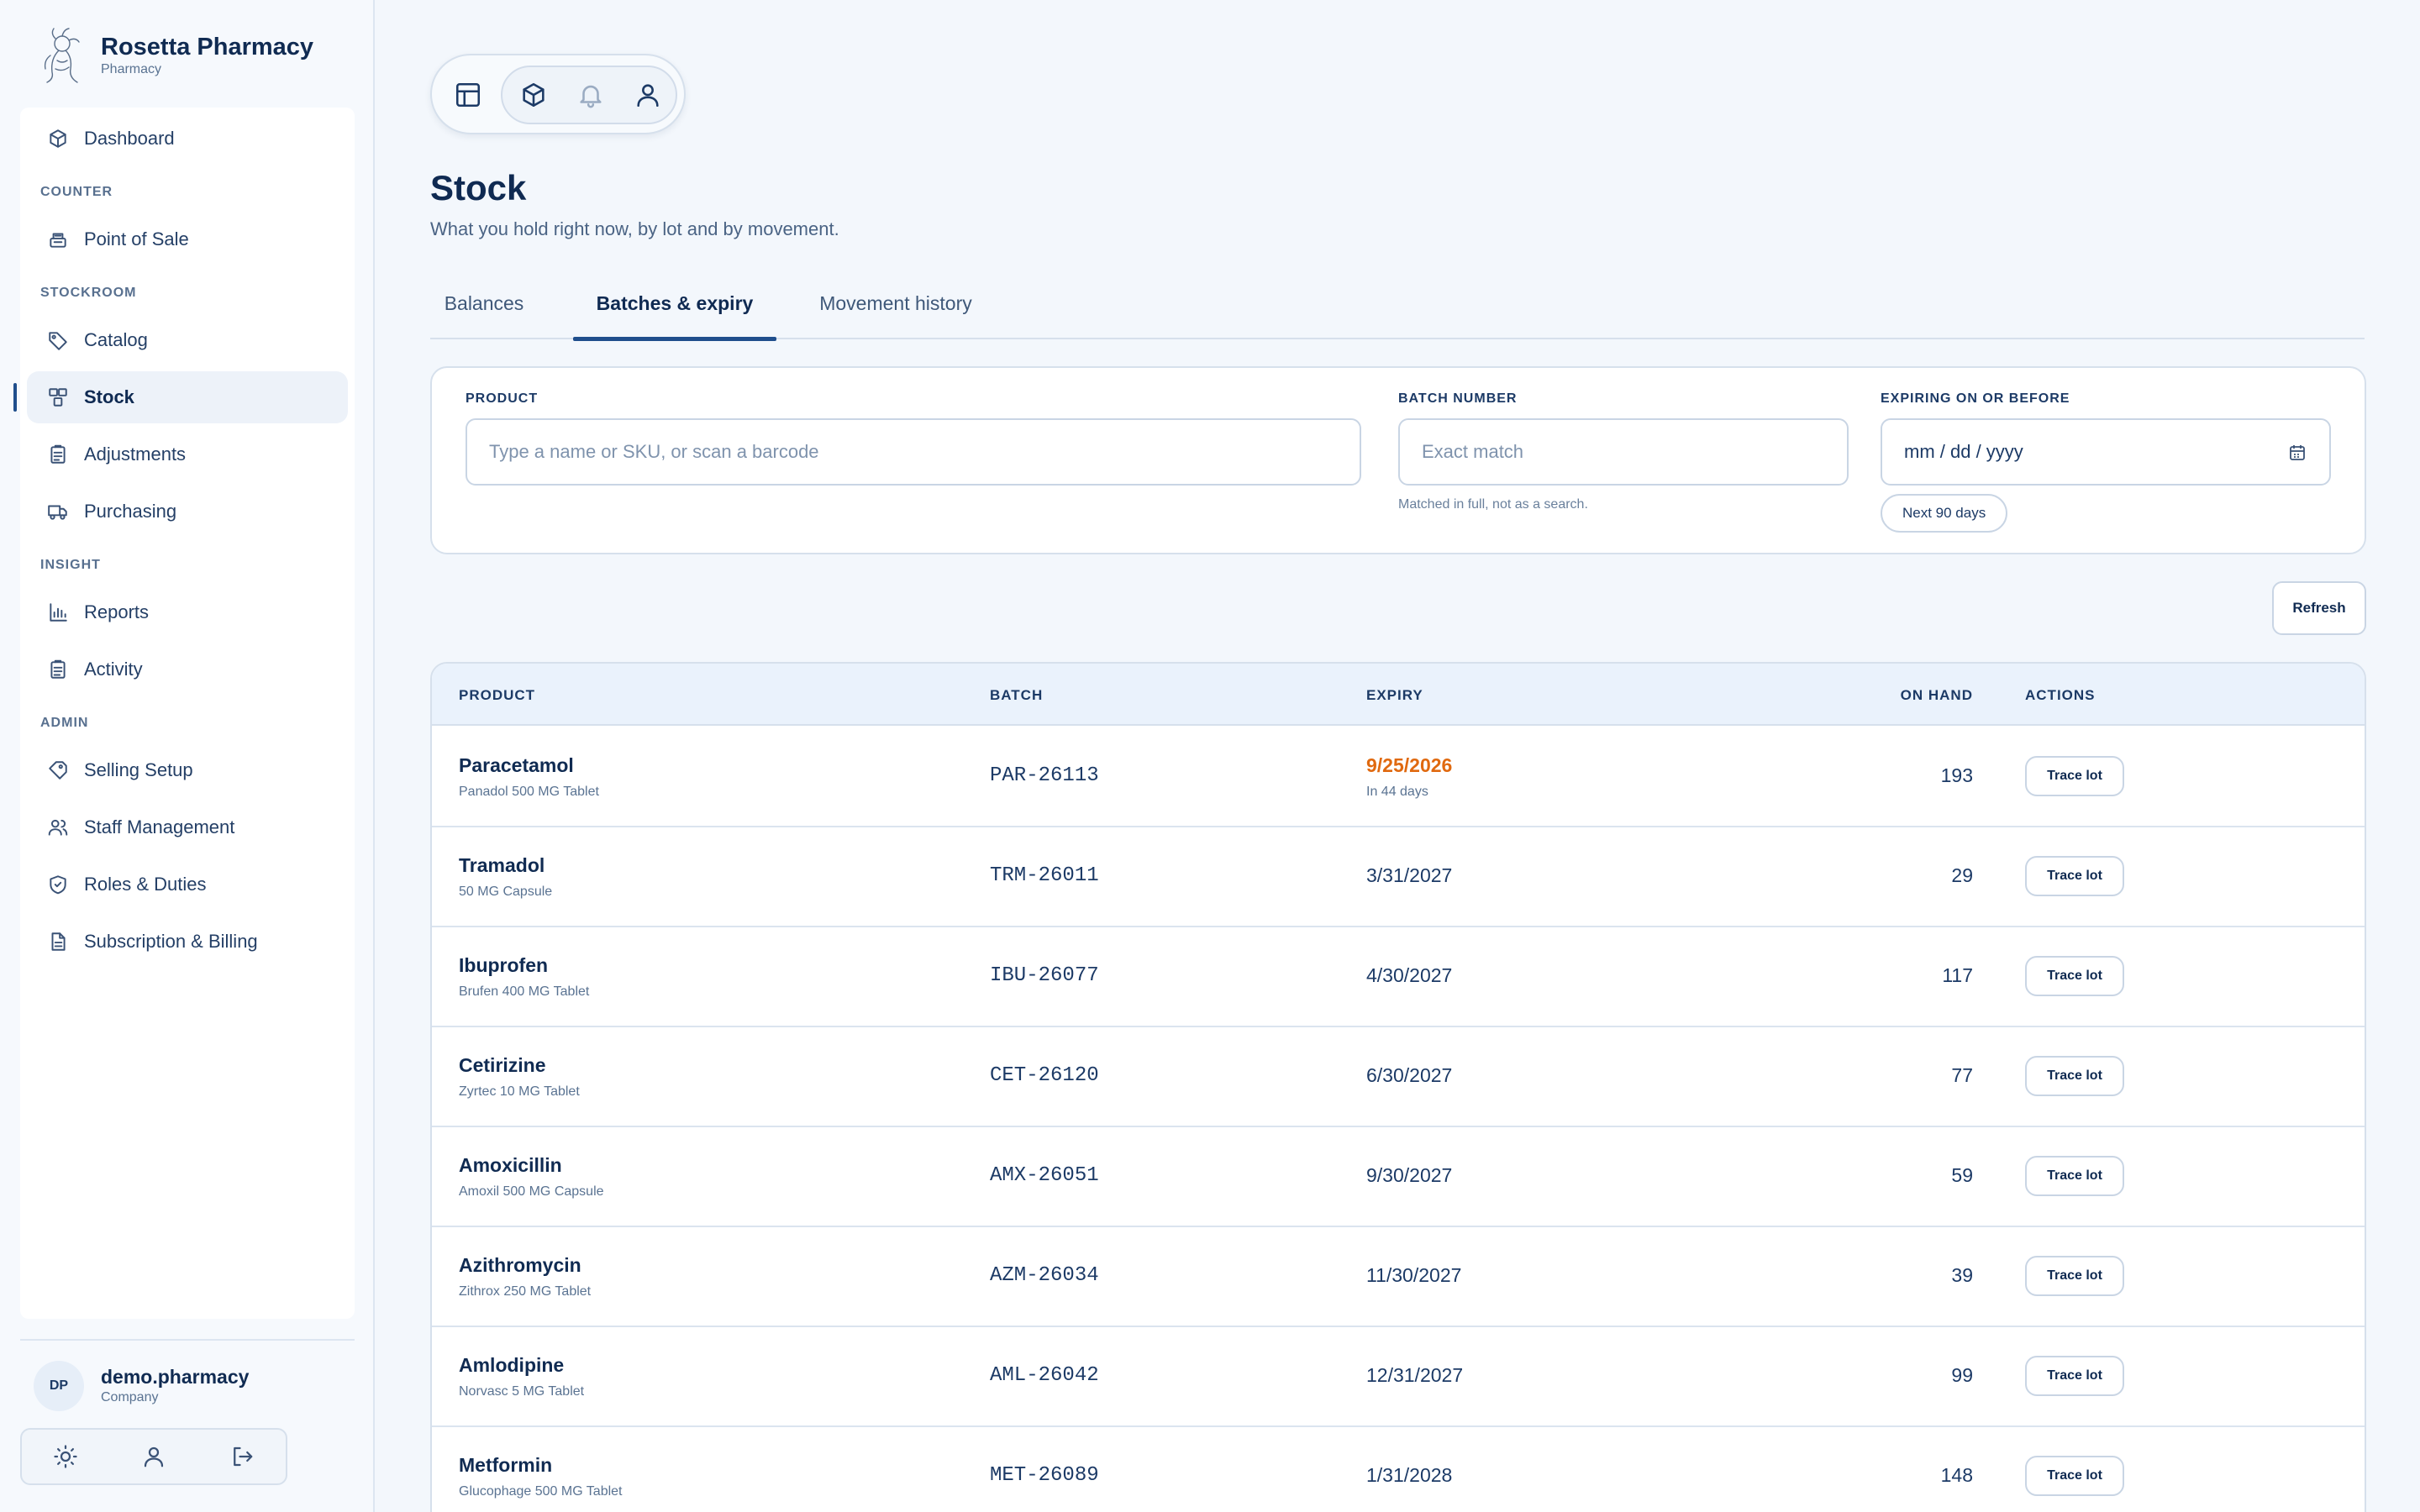 The width and height of the screenshot is (2420, 1512). Describe the element at coordinates (647, 95) in the screenshot. I see `profile-button` at that location.